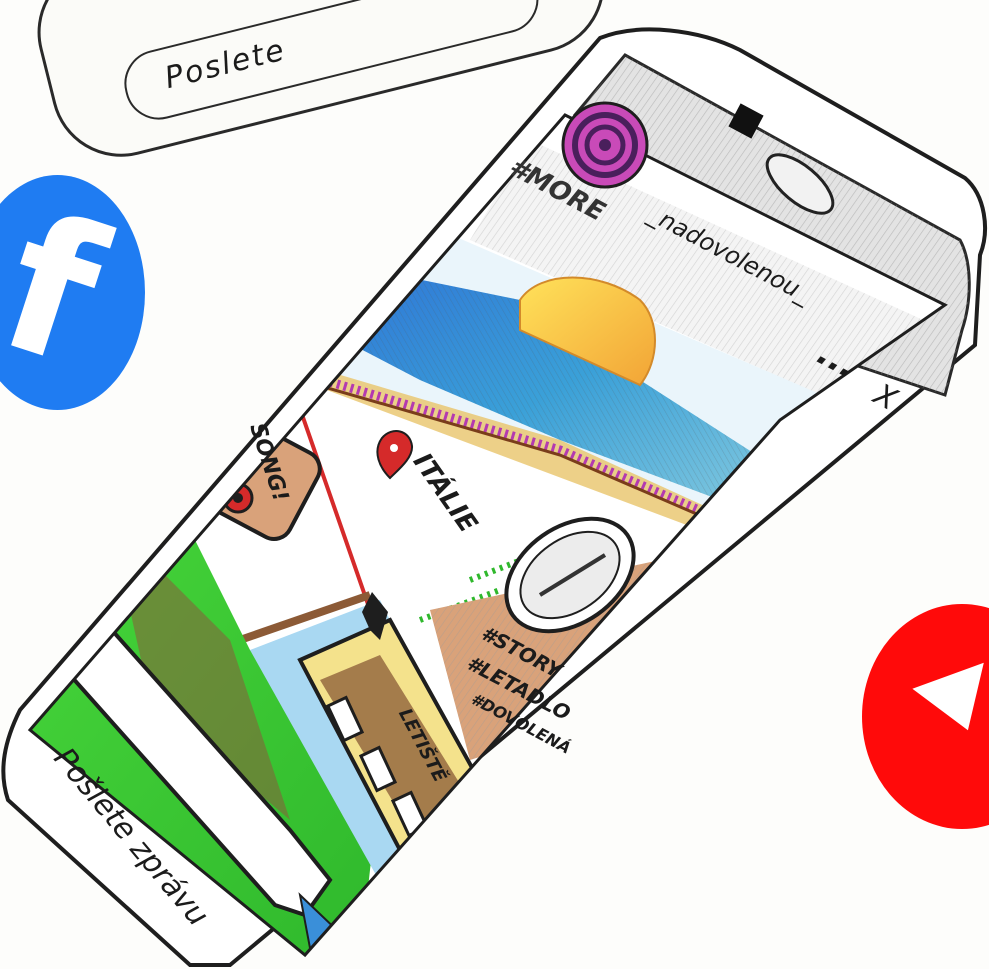 Image resolution: width=989 pixels, height=969 pixels. What do you see at coordinates (605, 145) in the screenshot?
I see `avatar` at bounding box center [605, 145].